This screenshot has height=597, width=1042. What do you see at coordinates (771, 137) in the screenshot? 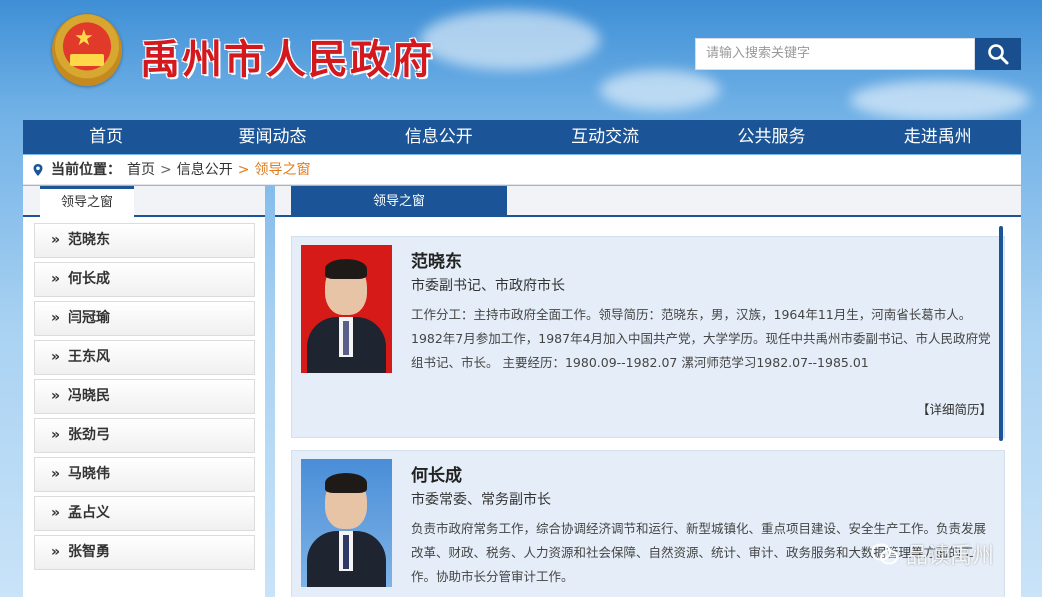
I see `nav-item-public-service: 公共服务` at bounding box center [771, 137].